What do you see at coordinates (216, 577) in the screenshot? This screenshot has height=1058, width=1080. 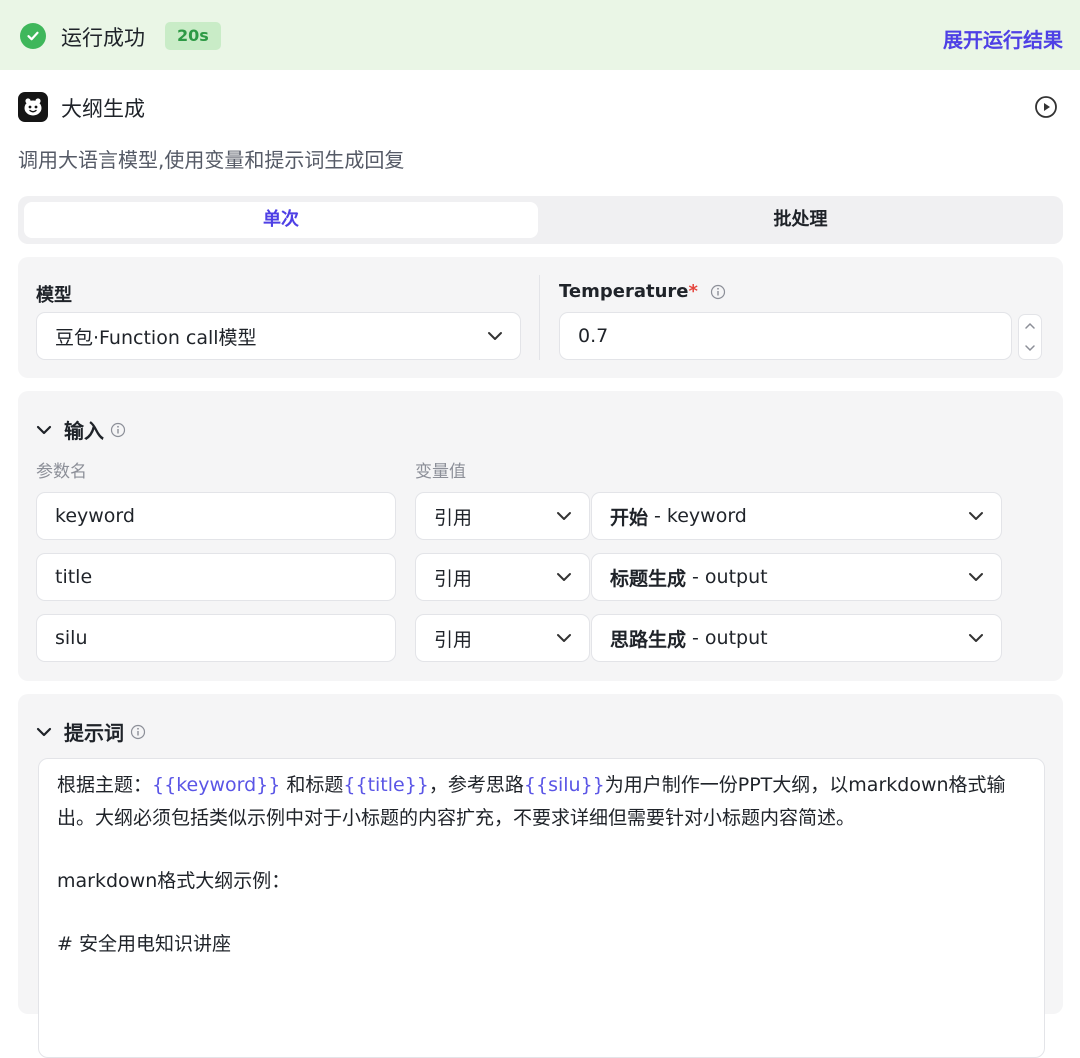 I see `param-name-input: title` at bounding box center [216, 577].